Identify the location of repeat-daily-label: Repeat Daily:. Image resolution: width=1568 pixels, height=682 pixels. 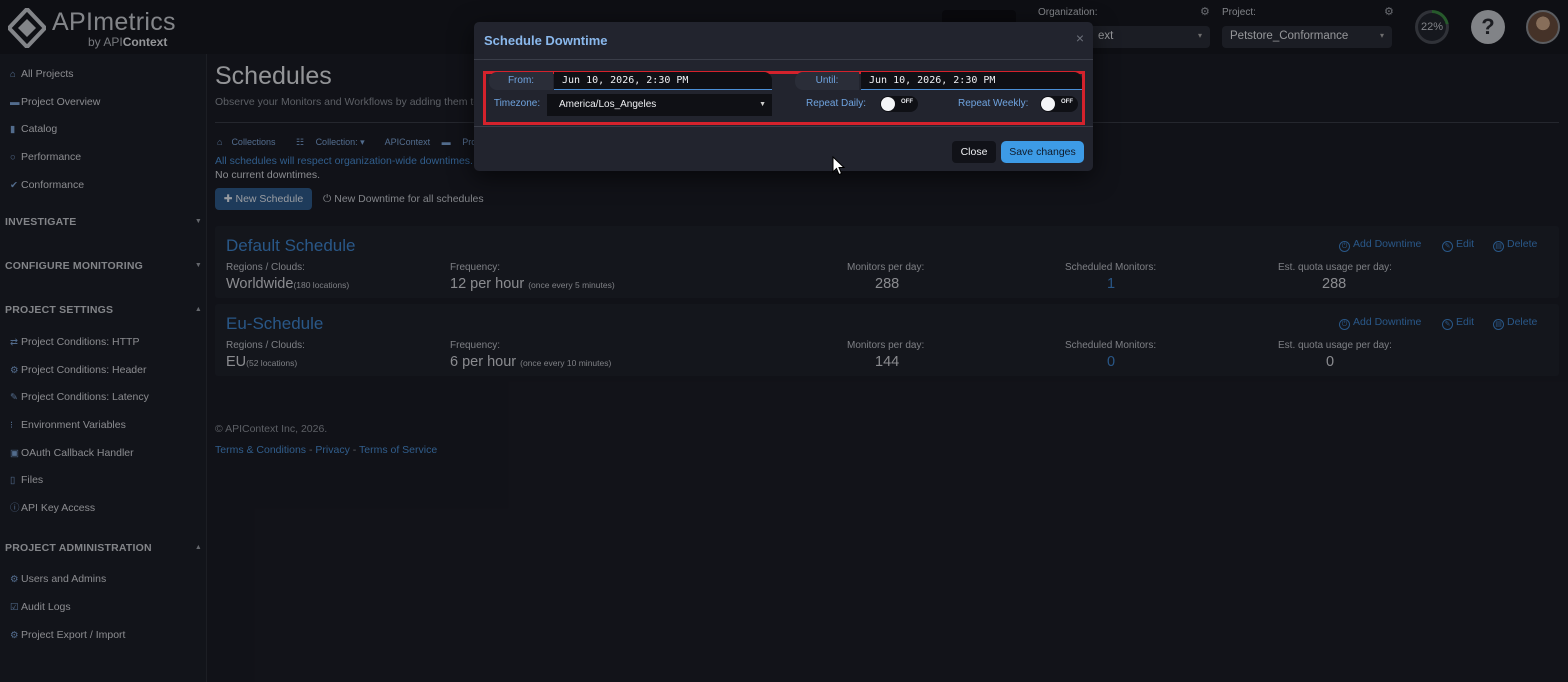
(836, 103).